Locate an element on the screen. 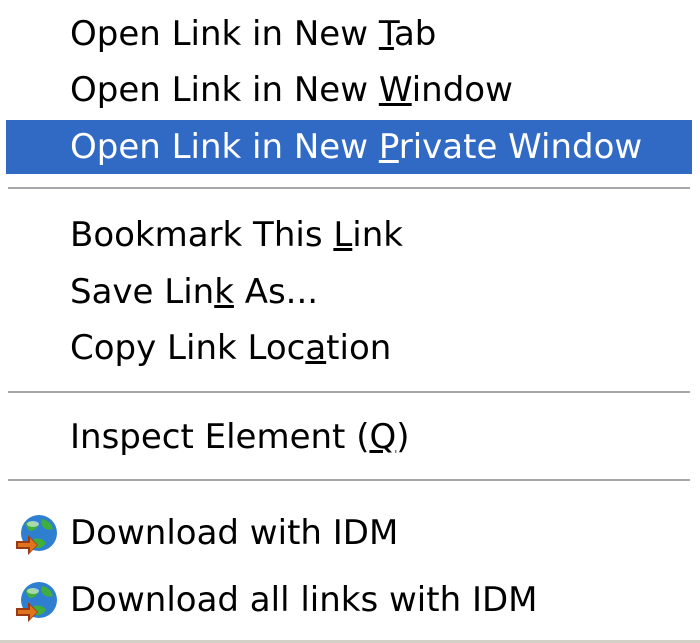 The image size is (700, 643). menu-item-bookmark-this-link: Bookmark This Link is located at coordinates (349, 235).